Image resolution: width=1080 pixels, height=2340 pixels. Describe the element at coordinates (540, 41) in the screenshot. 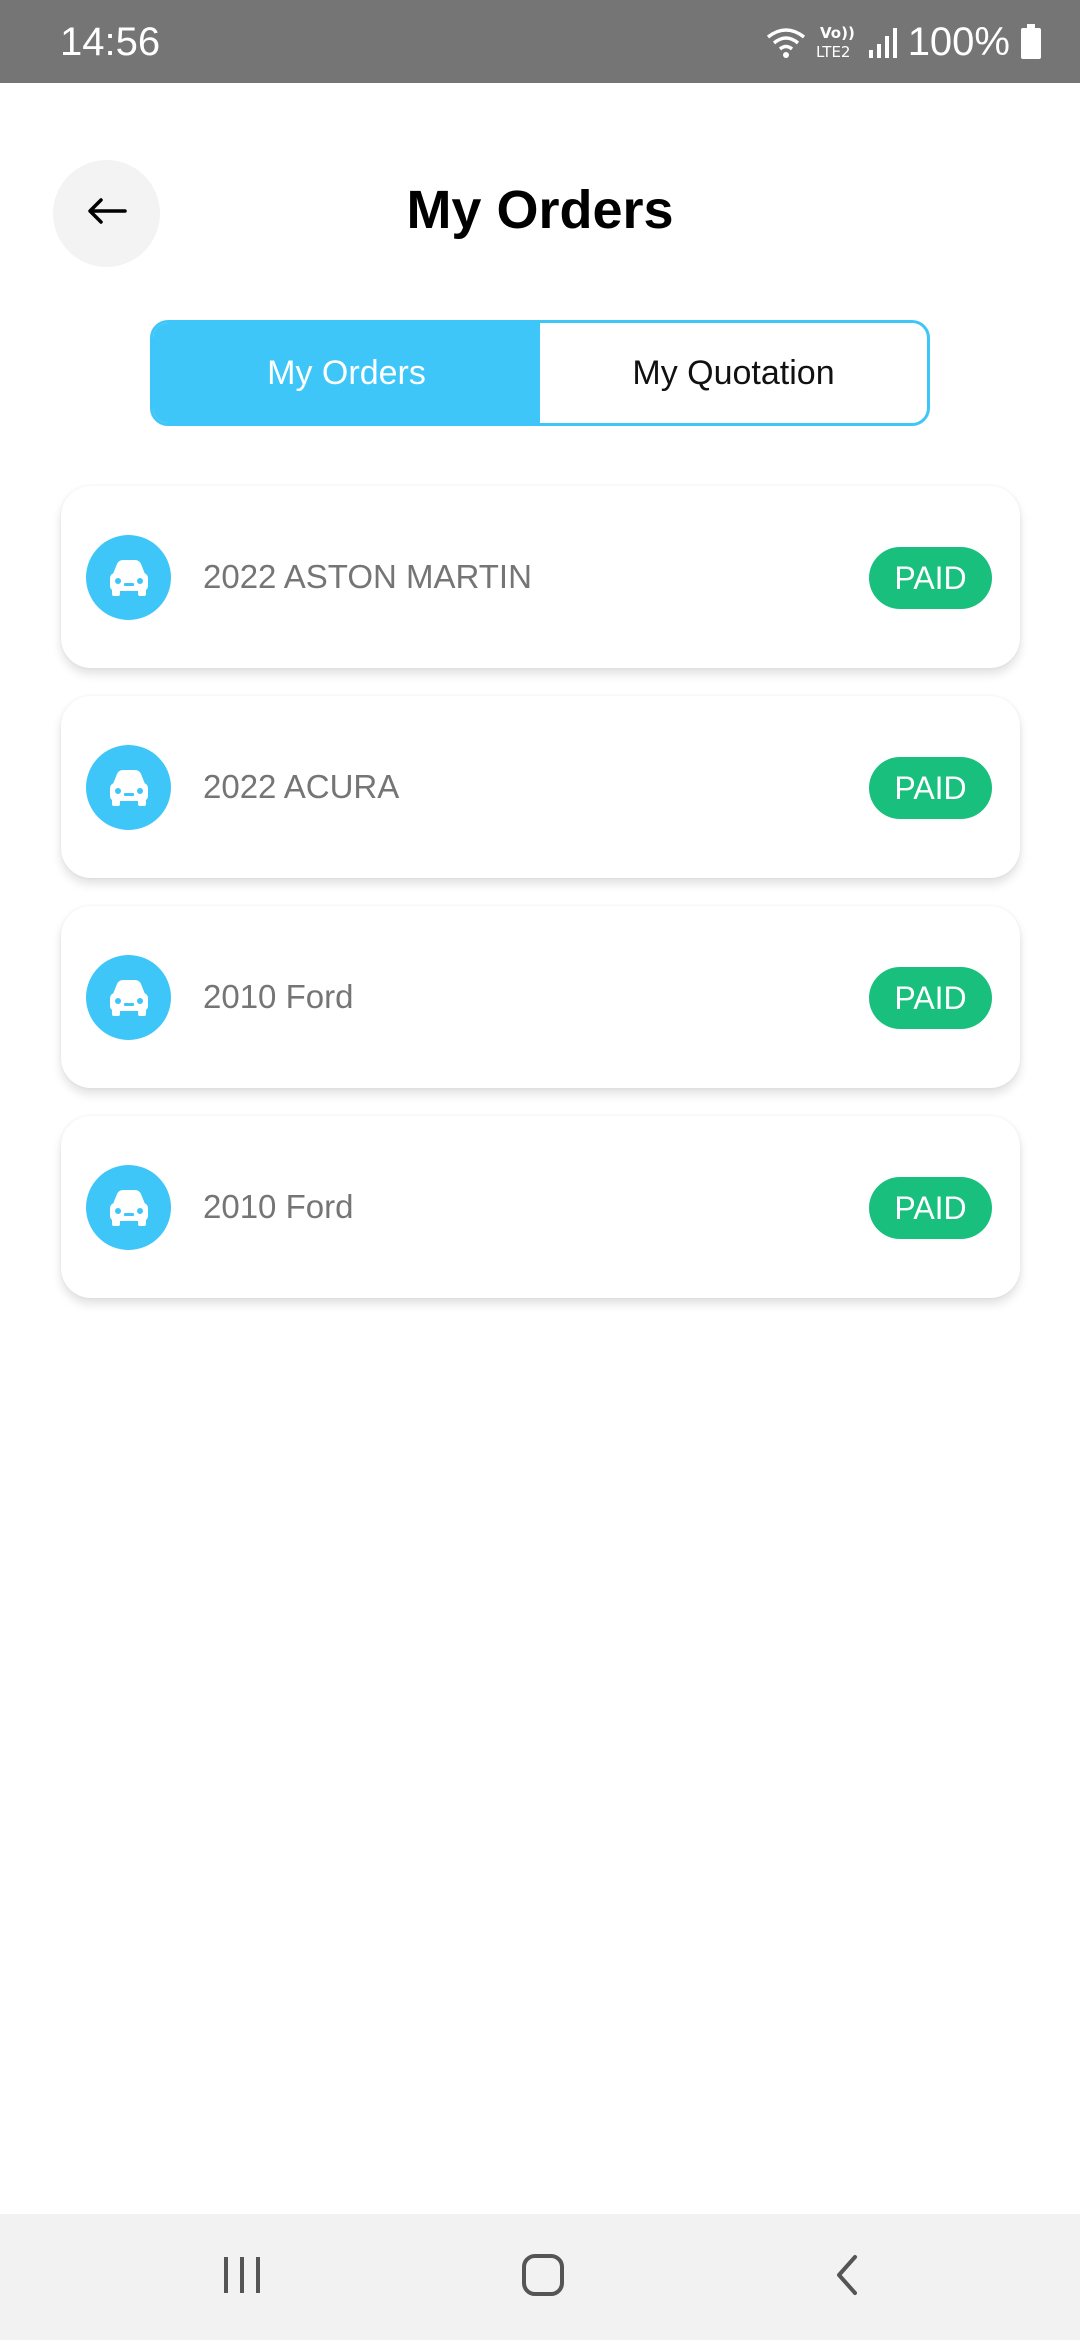

I see `status-bar: 14:56 Vo)) LTE2 100%` at that location.